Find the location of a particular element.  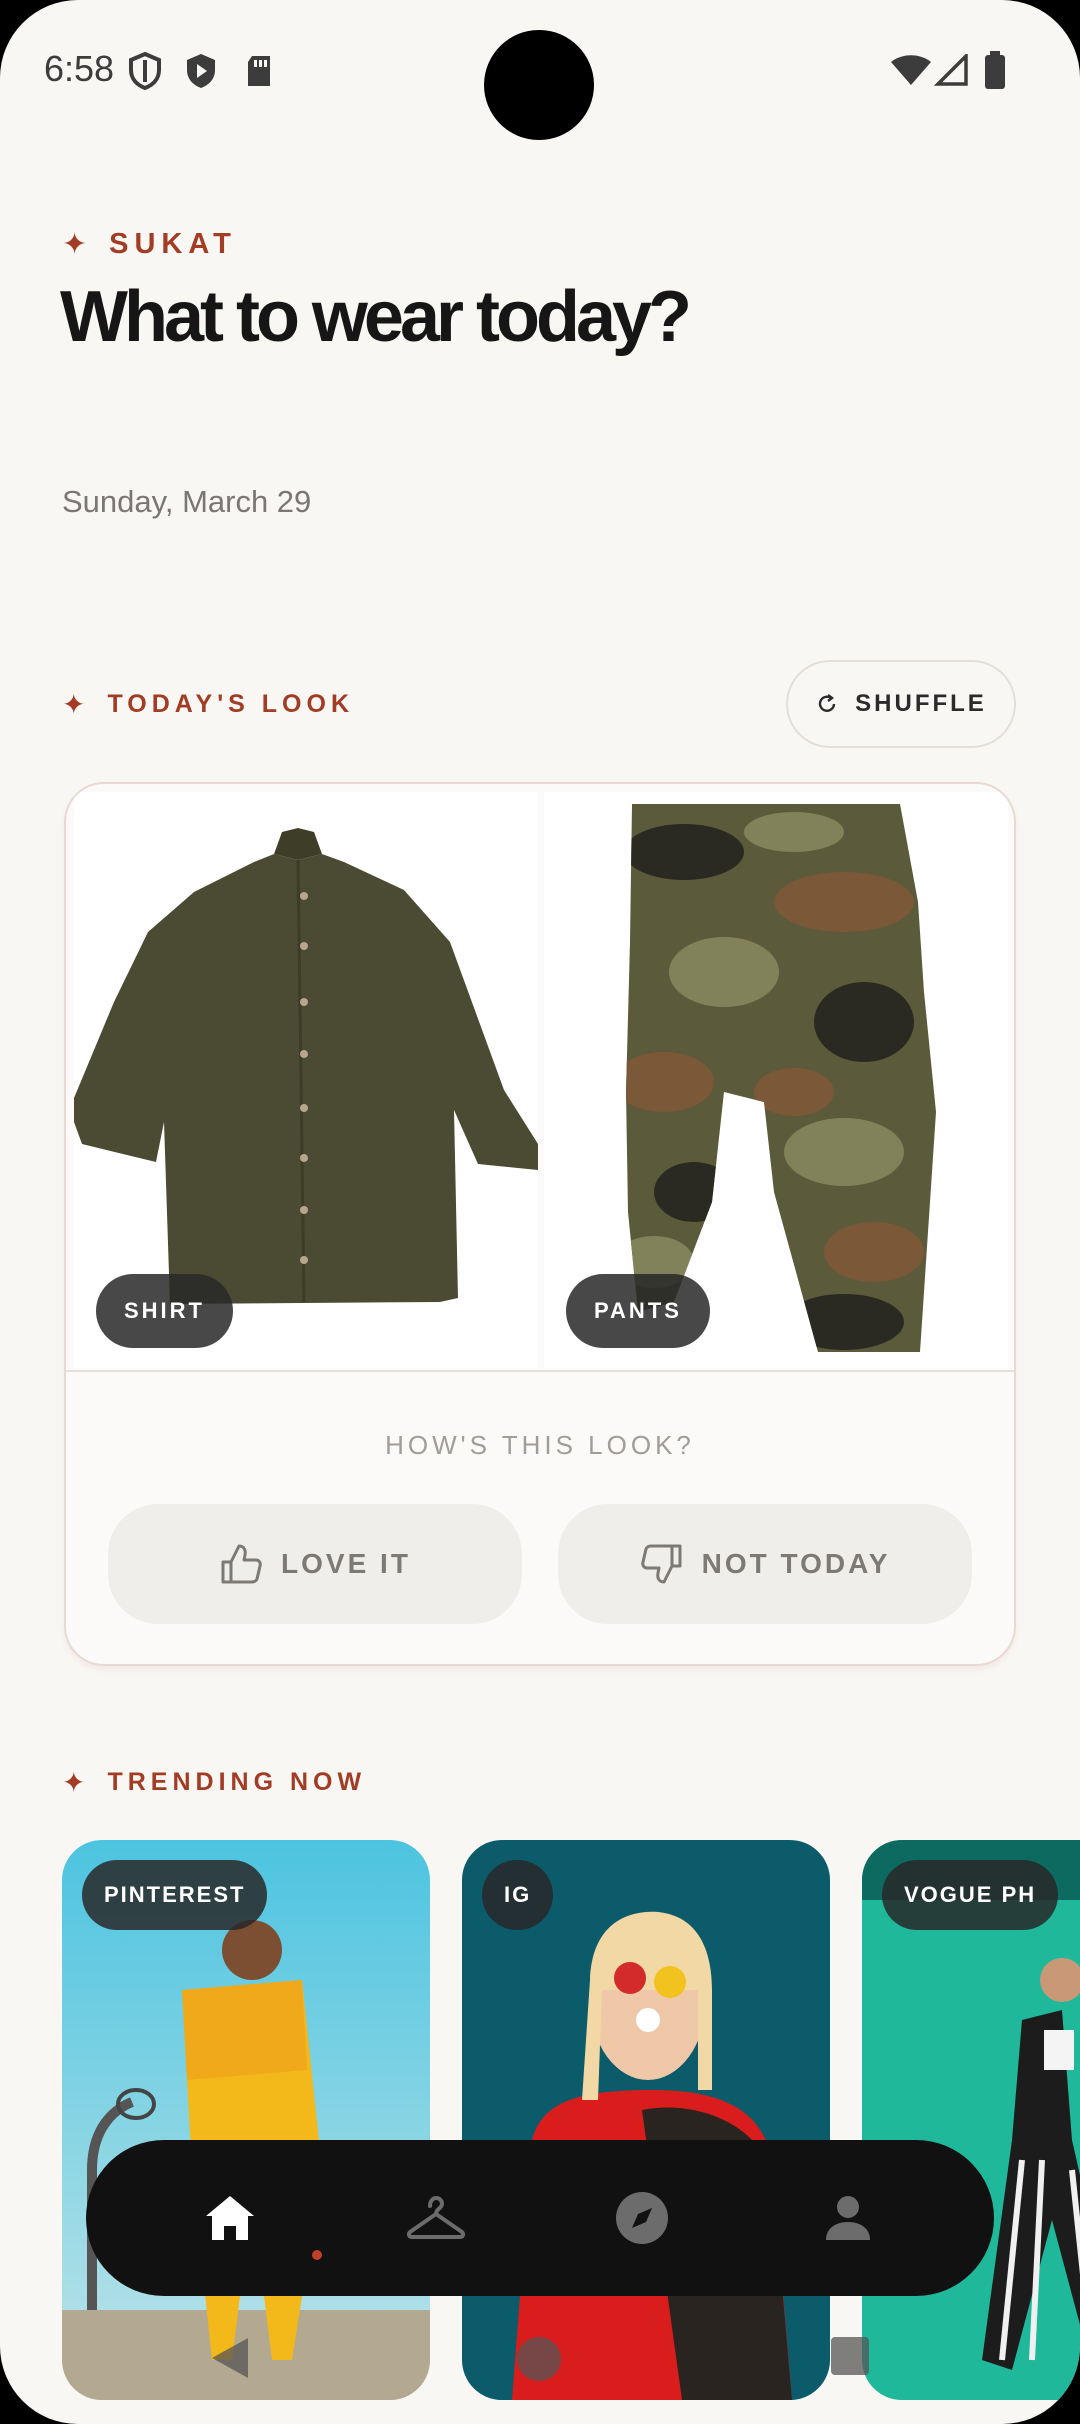

profile-icon is located at coordinates (848, 2218).